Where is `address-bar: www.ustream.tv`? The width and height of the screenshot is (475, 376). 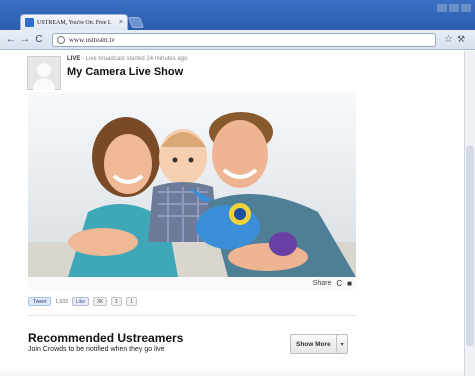 address-bar: www.ustream.tv is located at coordinates (244, 39).